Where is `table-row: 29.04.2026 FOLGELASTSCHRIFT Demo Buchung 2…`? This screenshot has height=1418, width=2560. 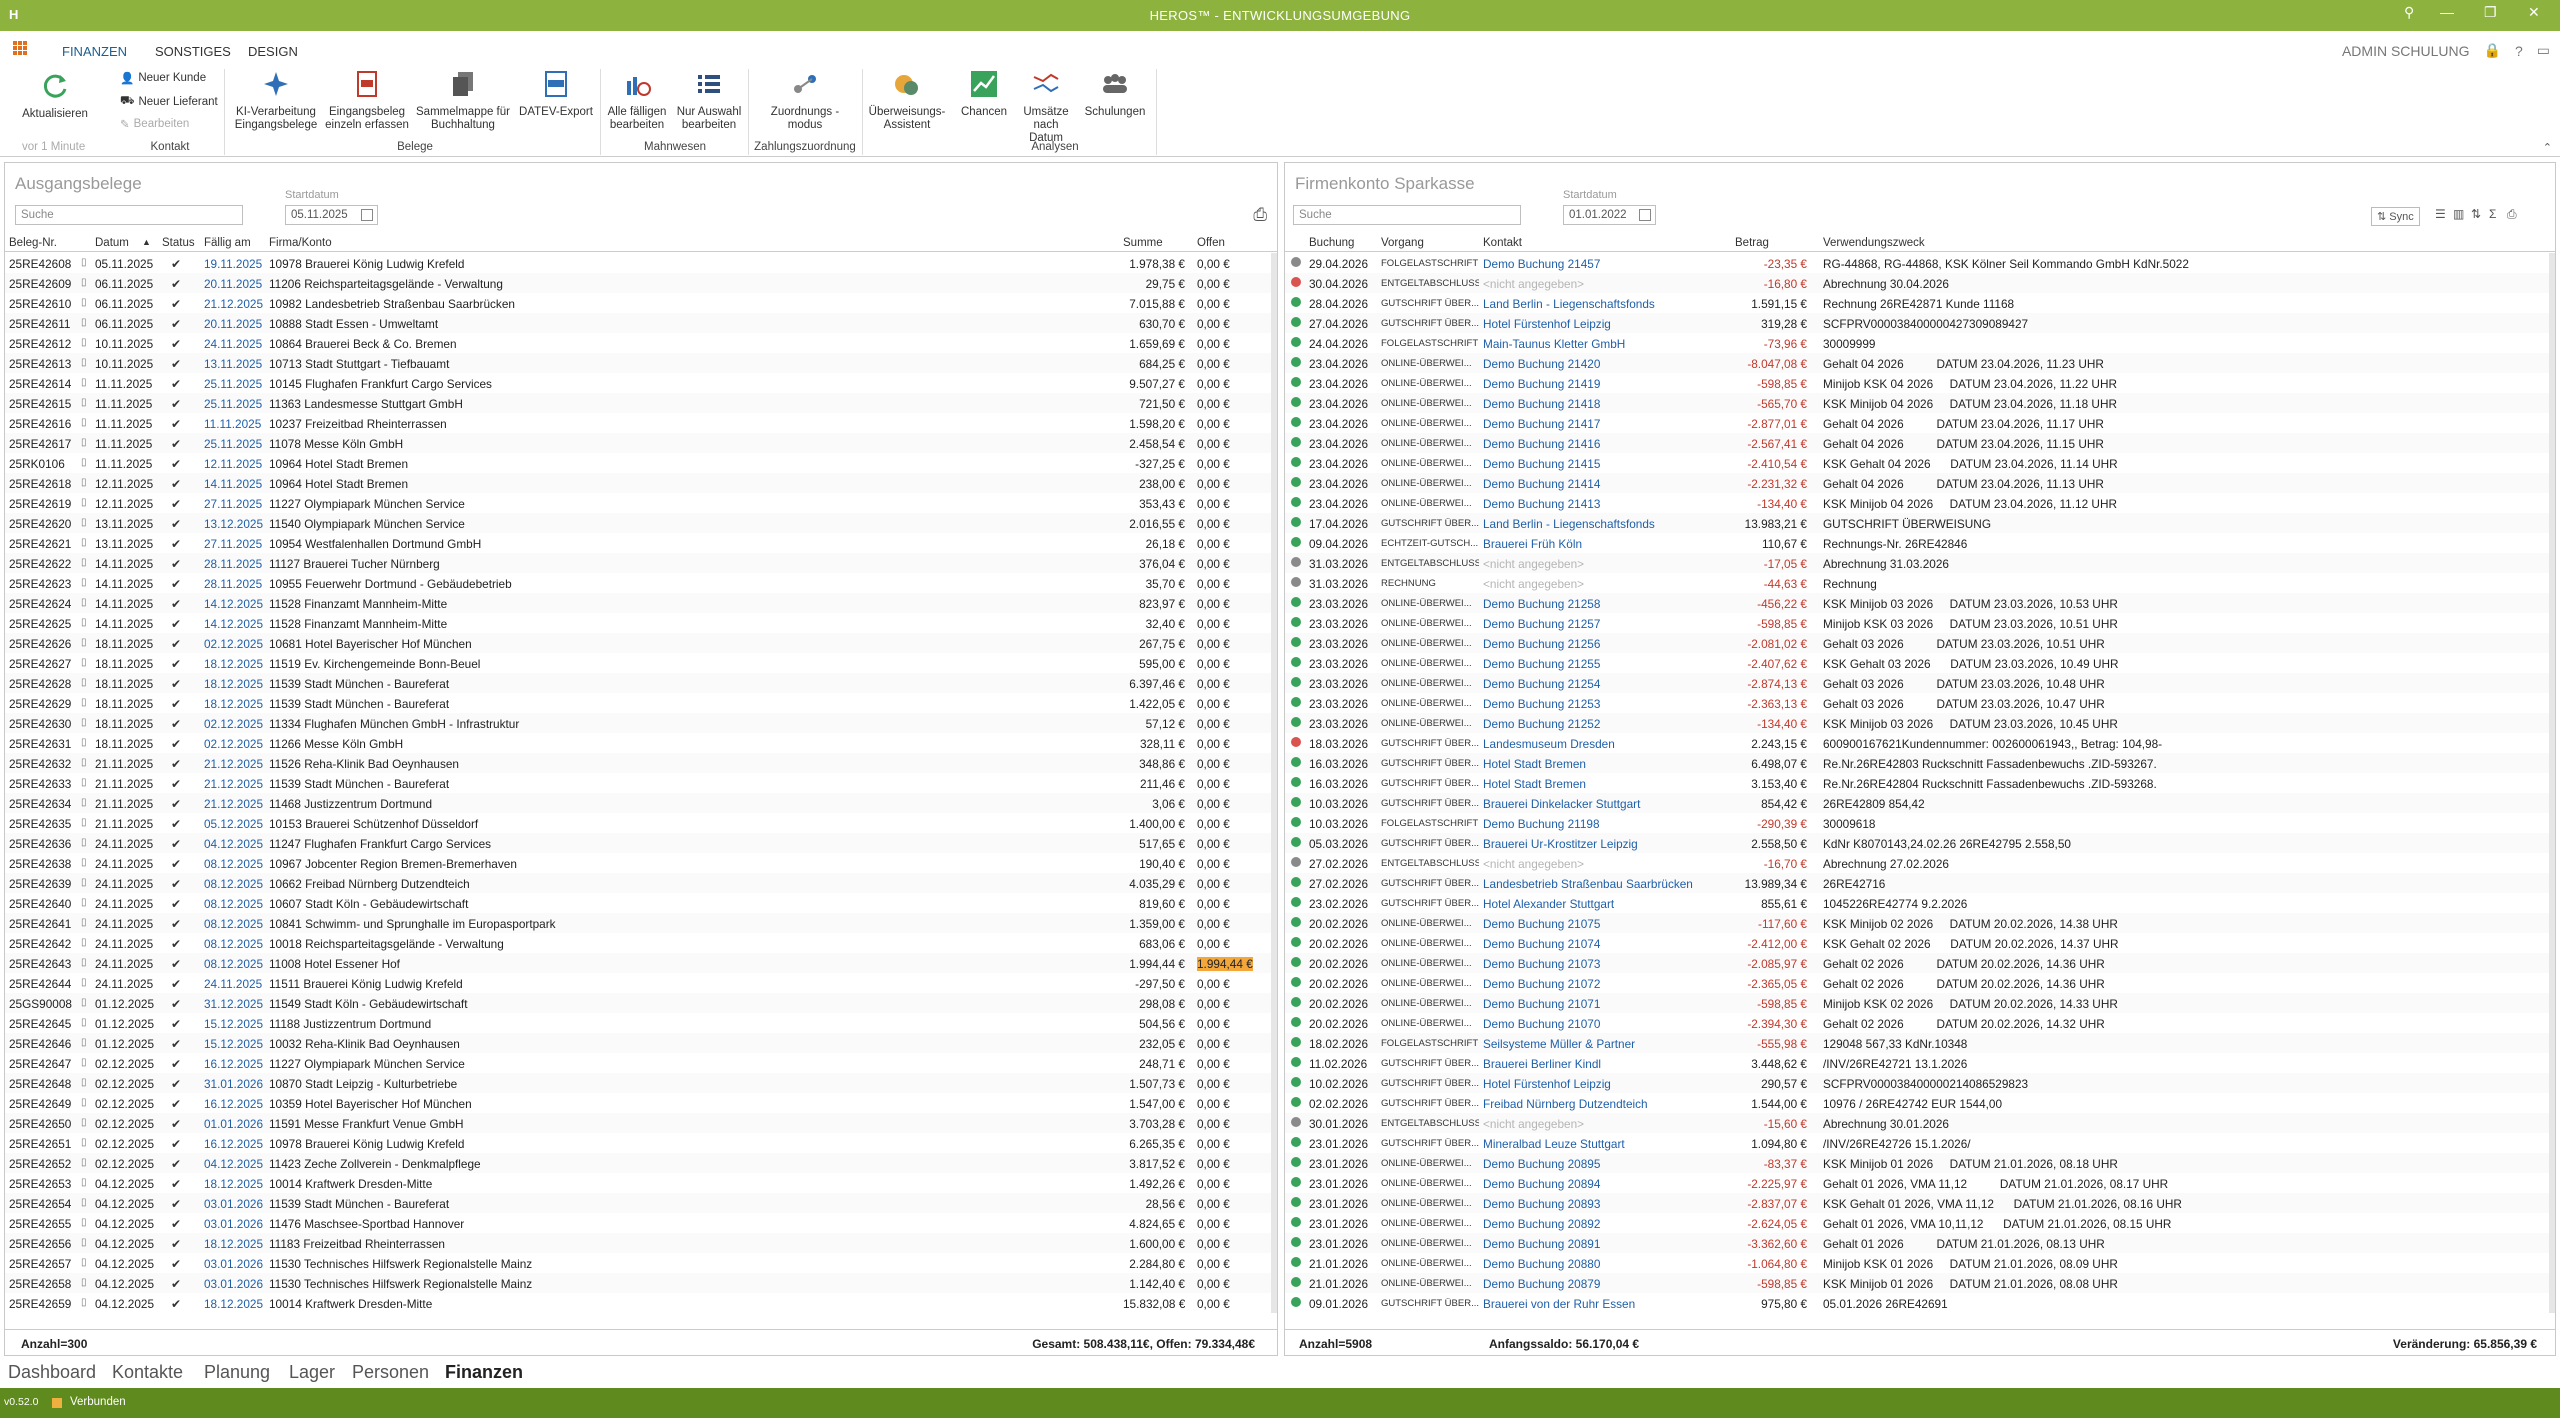
table-row: 29.04.2026 FOLGELASTSCHRIFT Demo Buchung 2… is located at coordinates (1920, 263).